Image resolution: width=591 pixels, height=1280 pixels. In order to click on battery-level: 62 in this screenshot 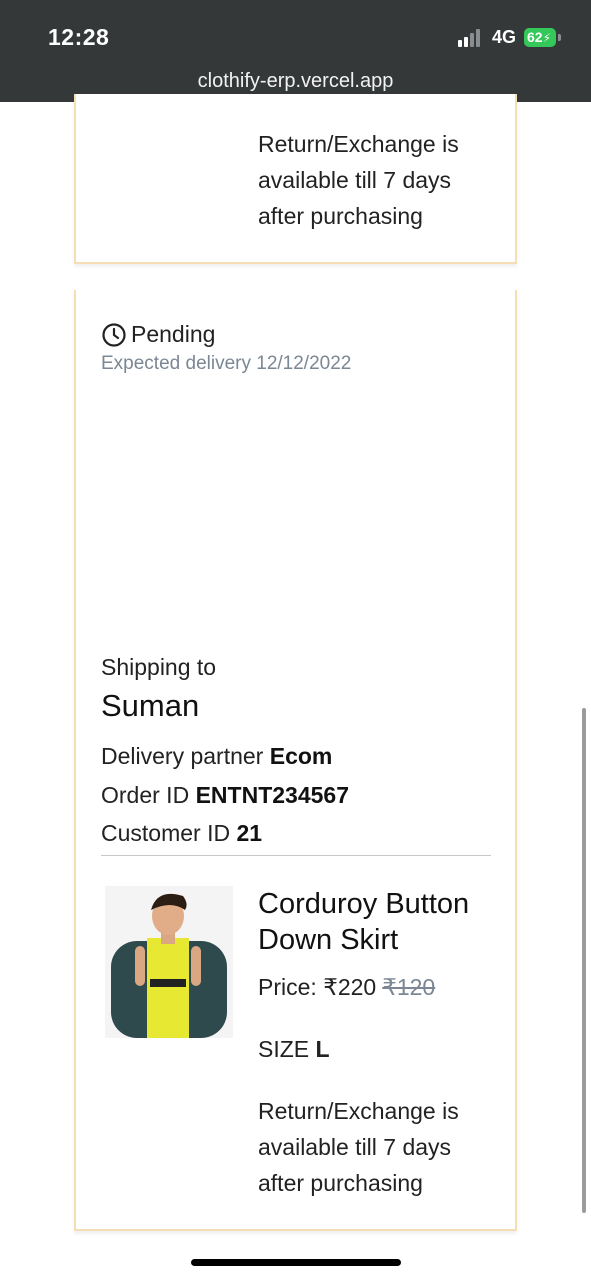, I will do `click(535, 37)`.